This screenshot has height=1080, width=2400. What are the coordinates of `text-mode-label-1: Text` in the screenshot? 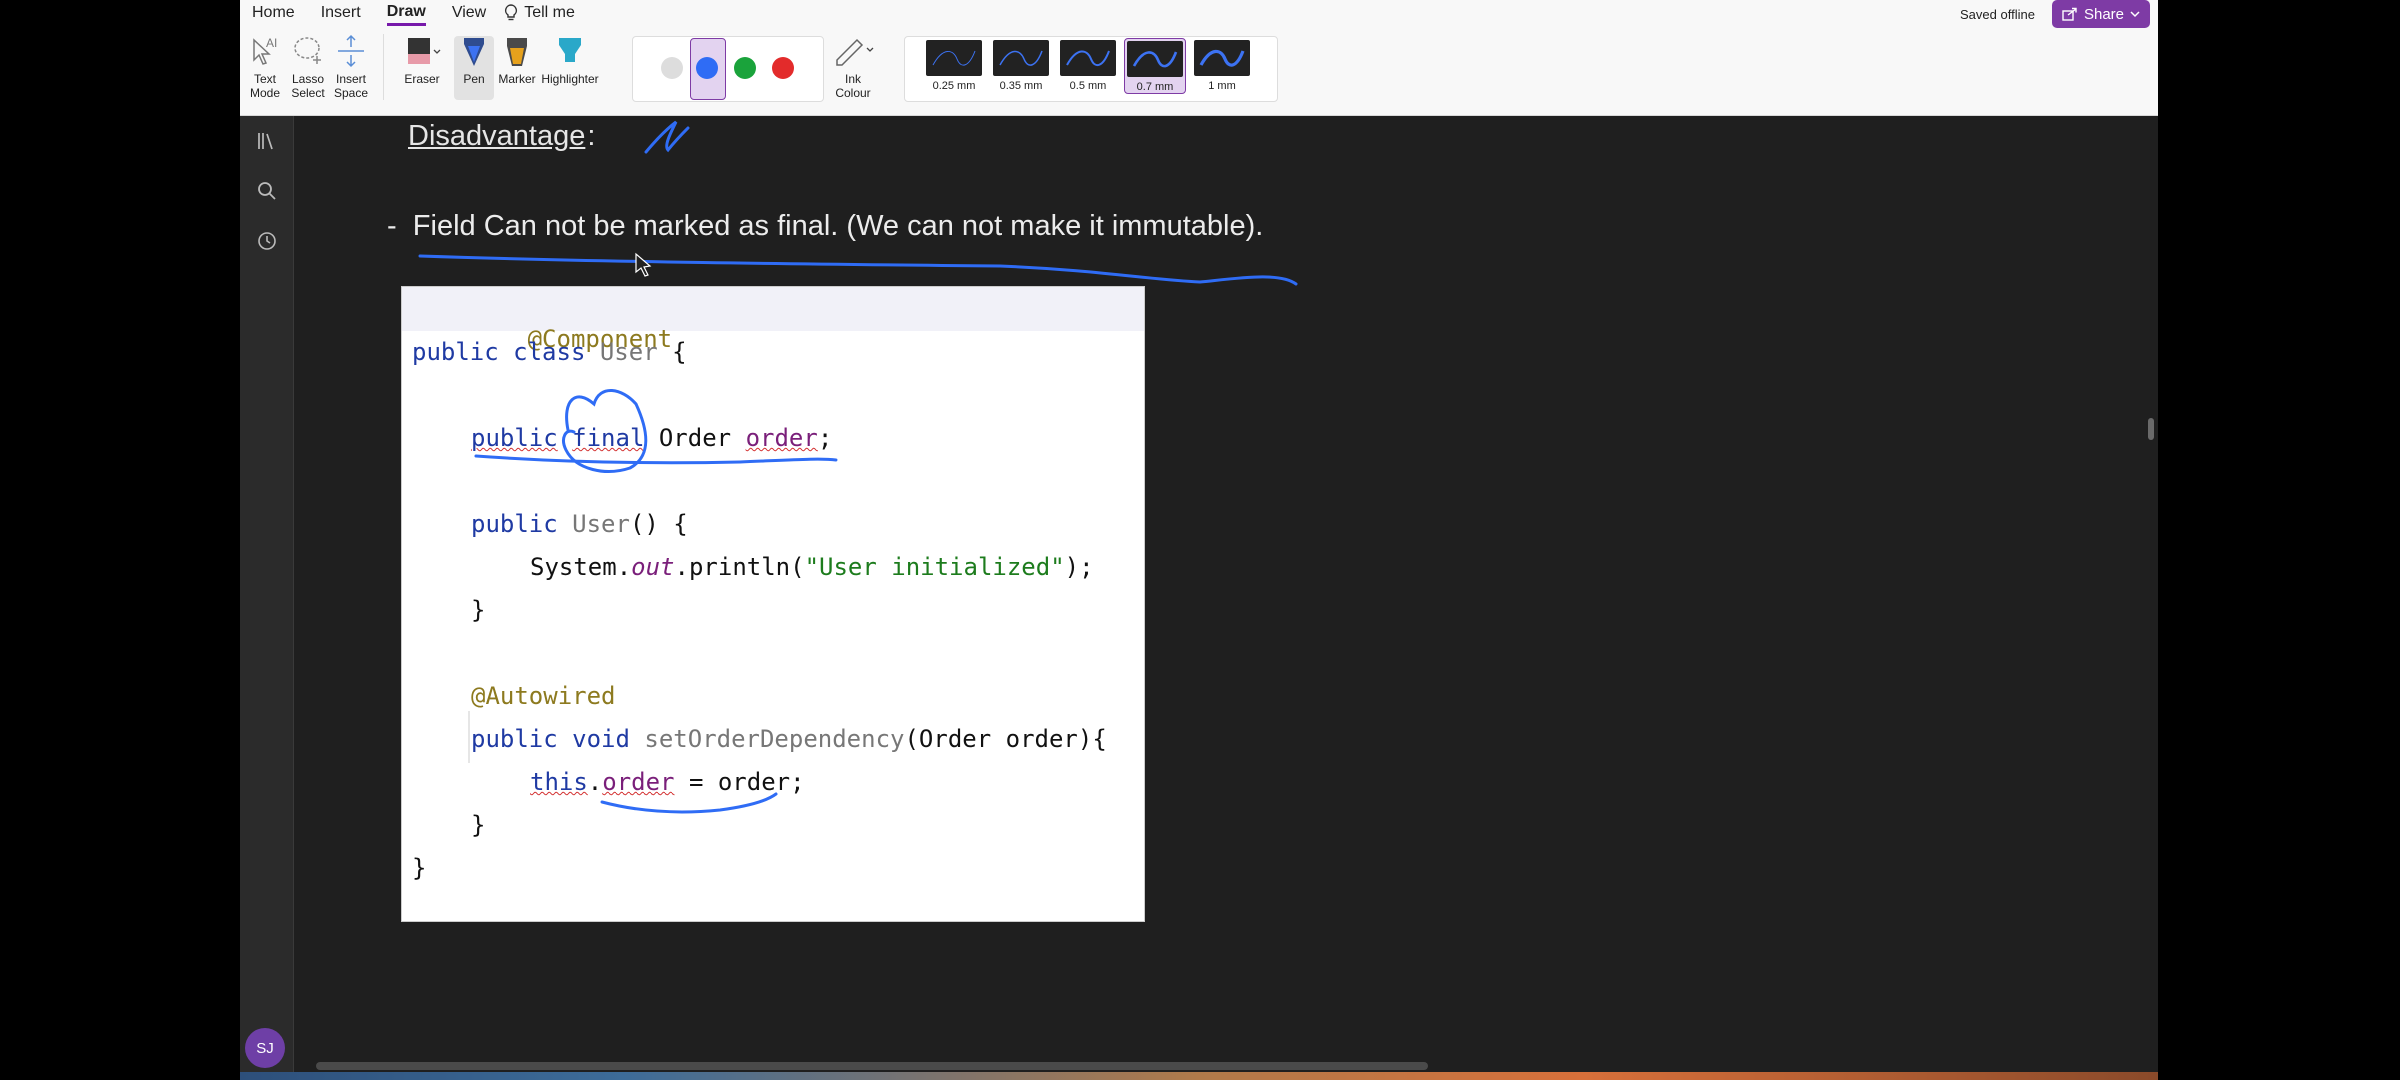 It's located at (264, 79).